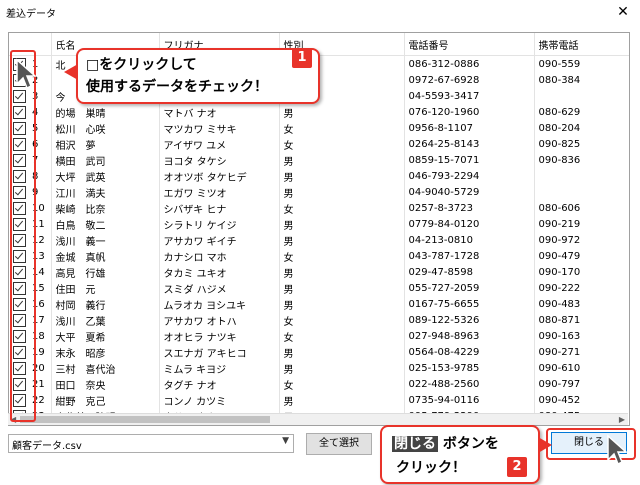 The height and width of the screenshot is (485, 640). Describe the element at coordinates (105, 368) in the screenshot. I see `cell-name: 三村 喜代治` at that location.